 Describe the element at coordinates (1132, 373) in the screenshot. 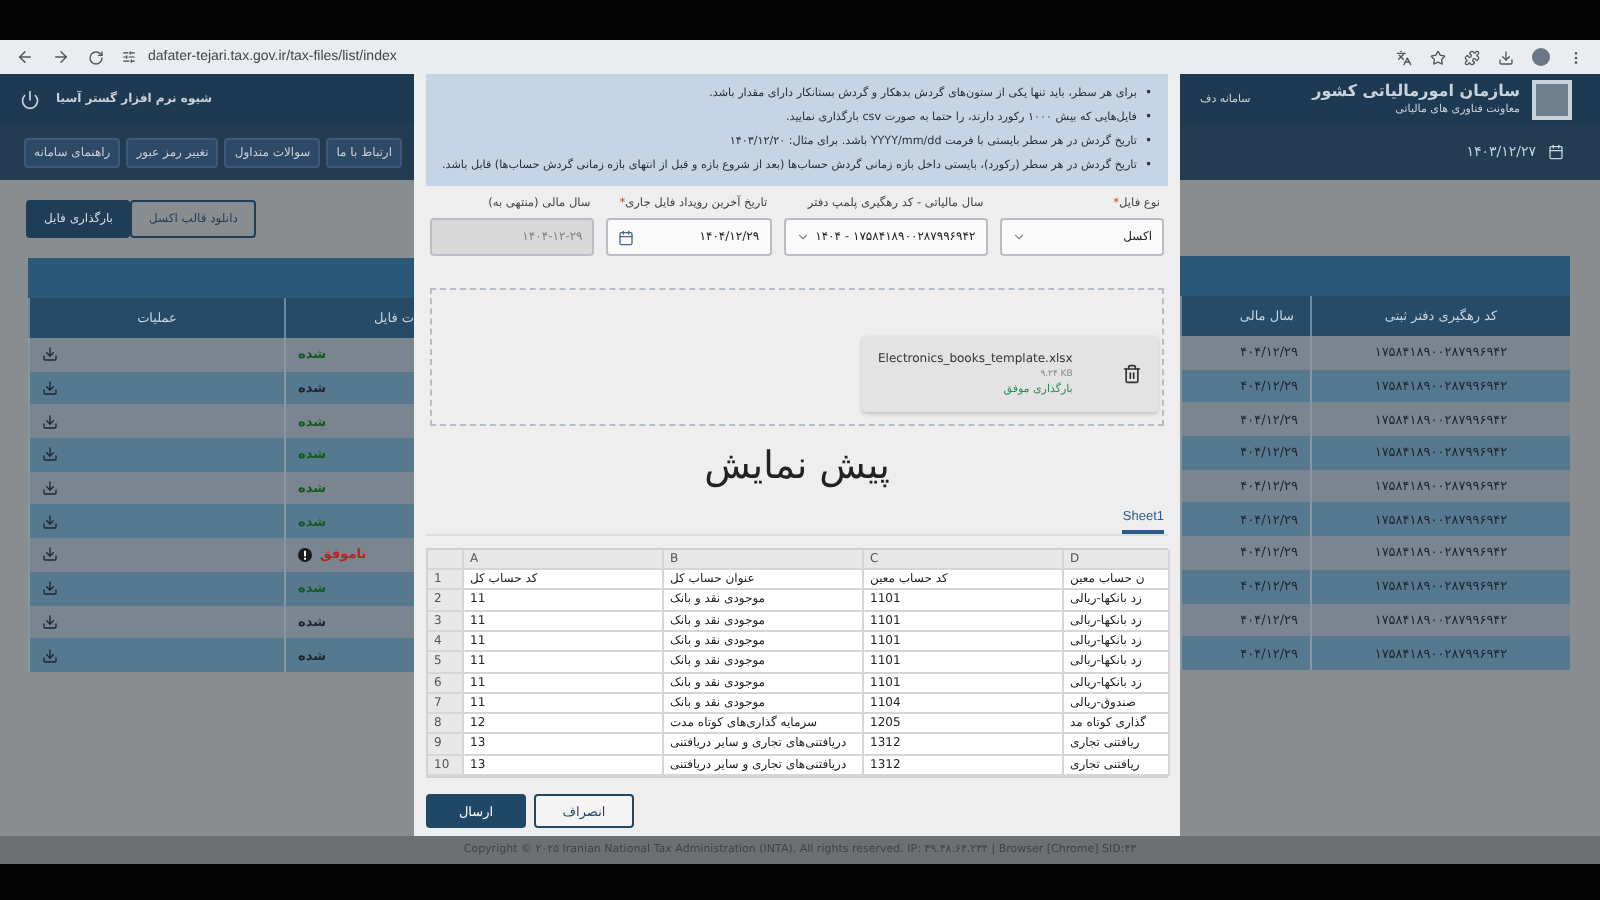

I see `delete-button` at that location.